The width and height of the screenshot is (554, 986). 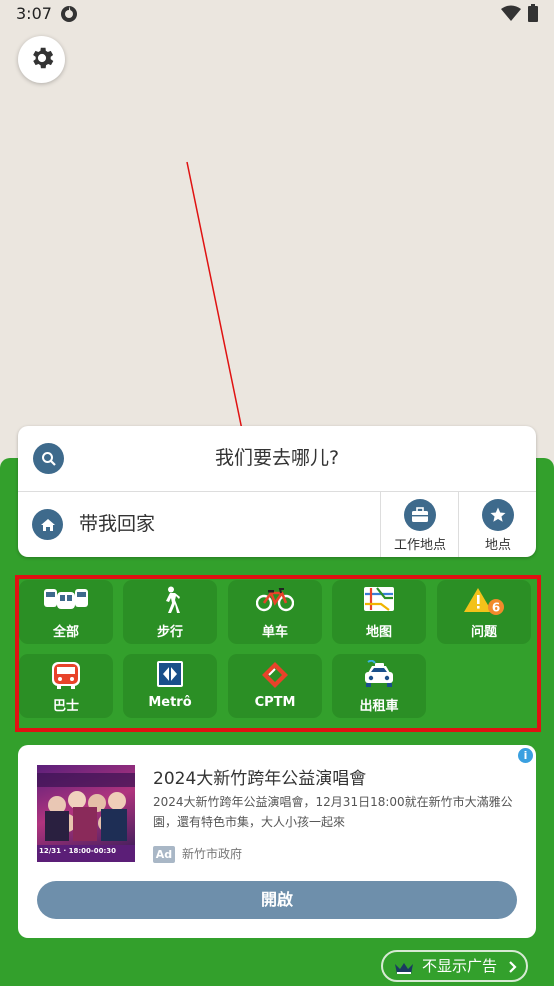 I want to click on all-transit-icon, so click(x=66, y=599).